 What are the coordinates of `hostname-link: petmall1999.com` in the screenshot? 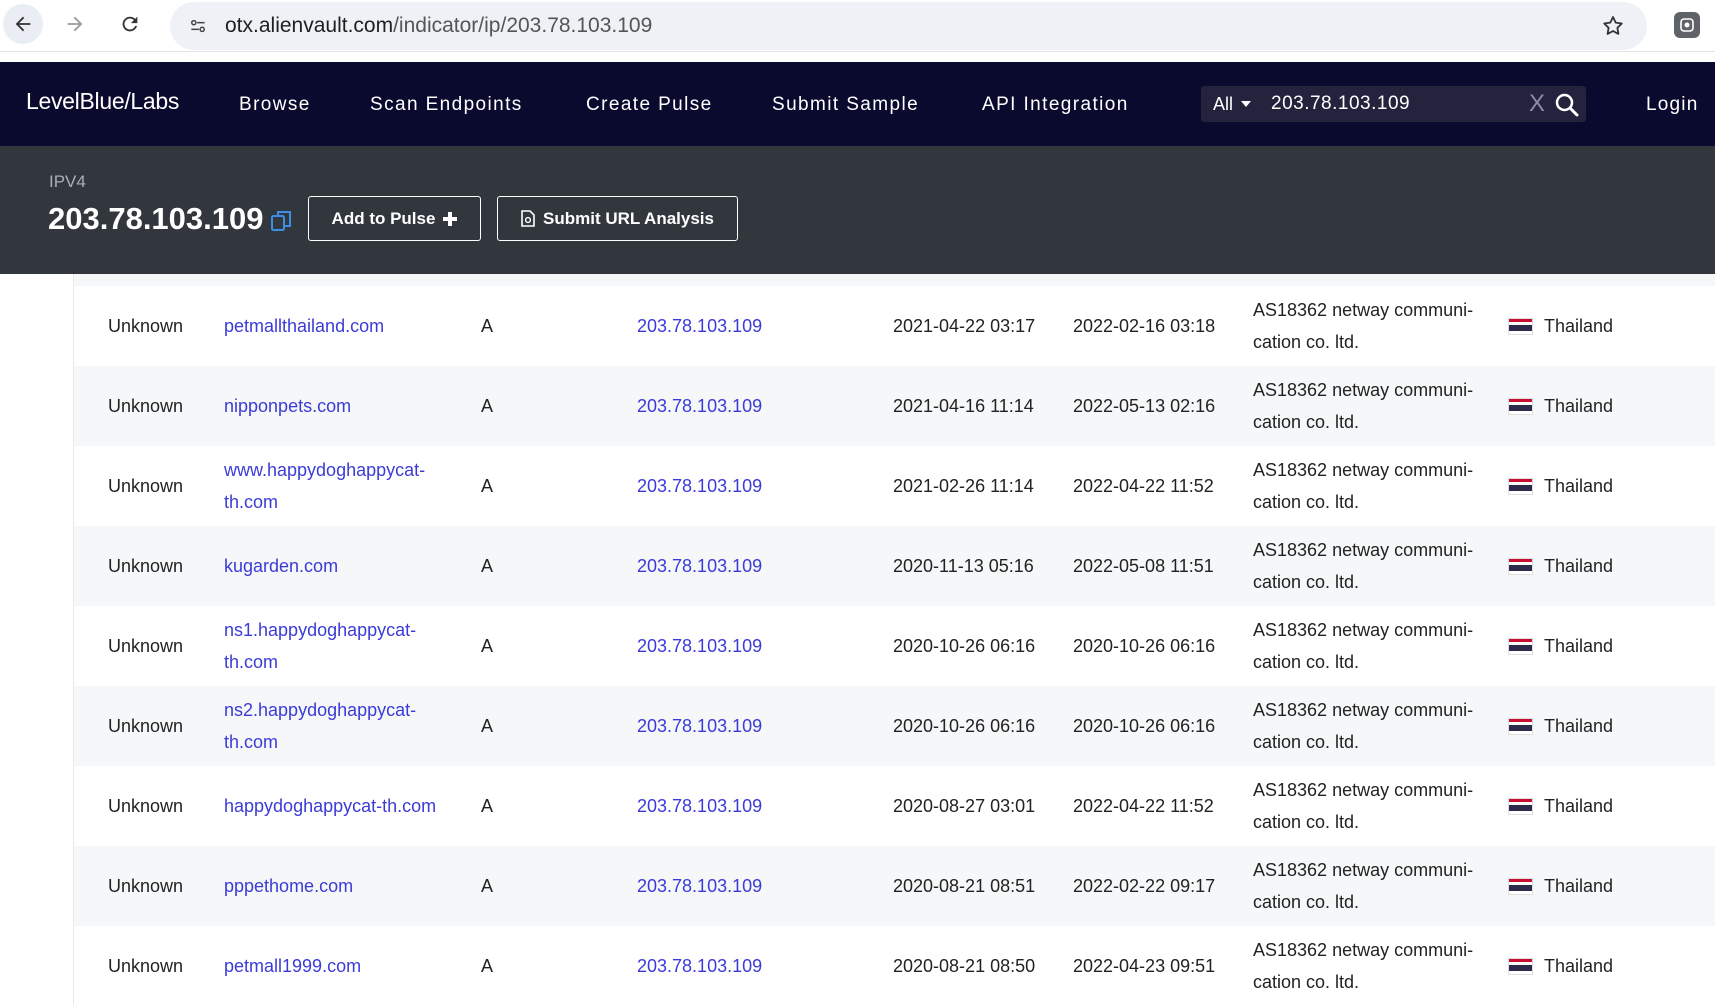 It's located at (292, 966).